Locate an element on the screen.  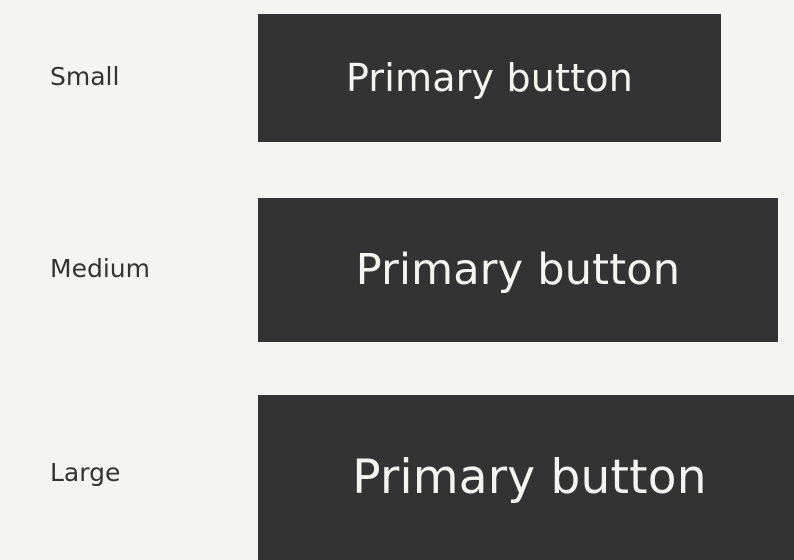
primary-button-medium-label: Primary button is located at coordinates (518, 270).